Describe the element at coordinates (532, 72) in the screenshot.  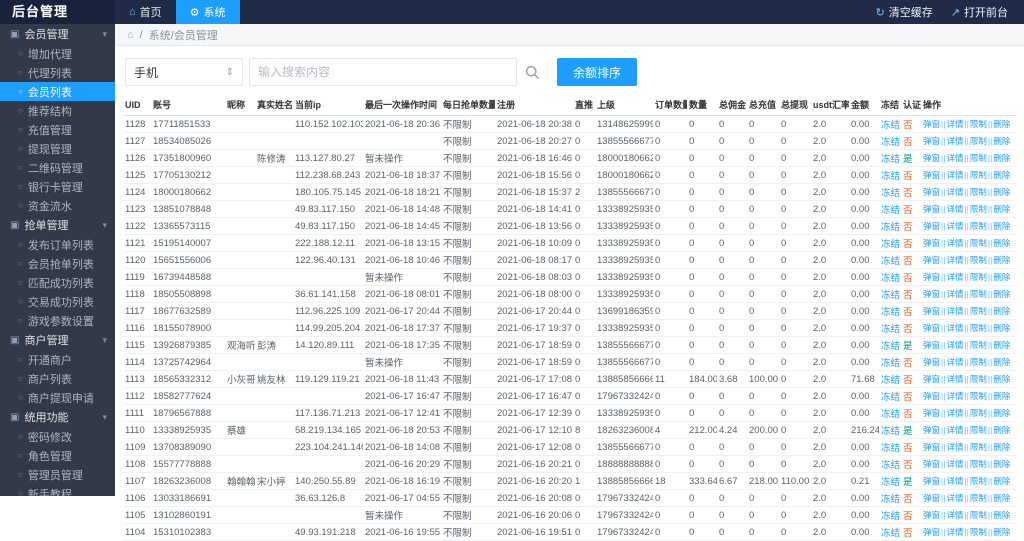
I see `search-icon` at that location.